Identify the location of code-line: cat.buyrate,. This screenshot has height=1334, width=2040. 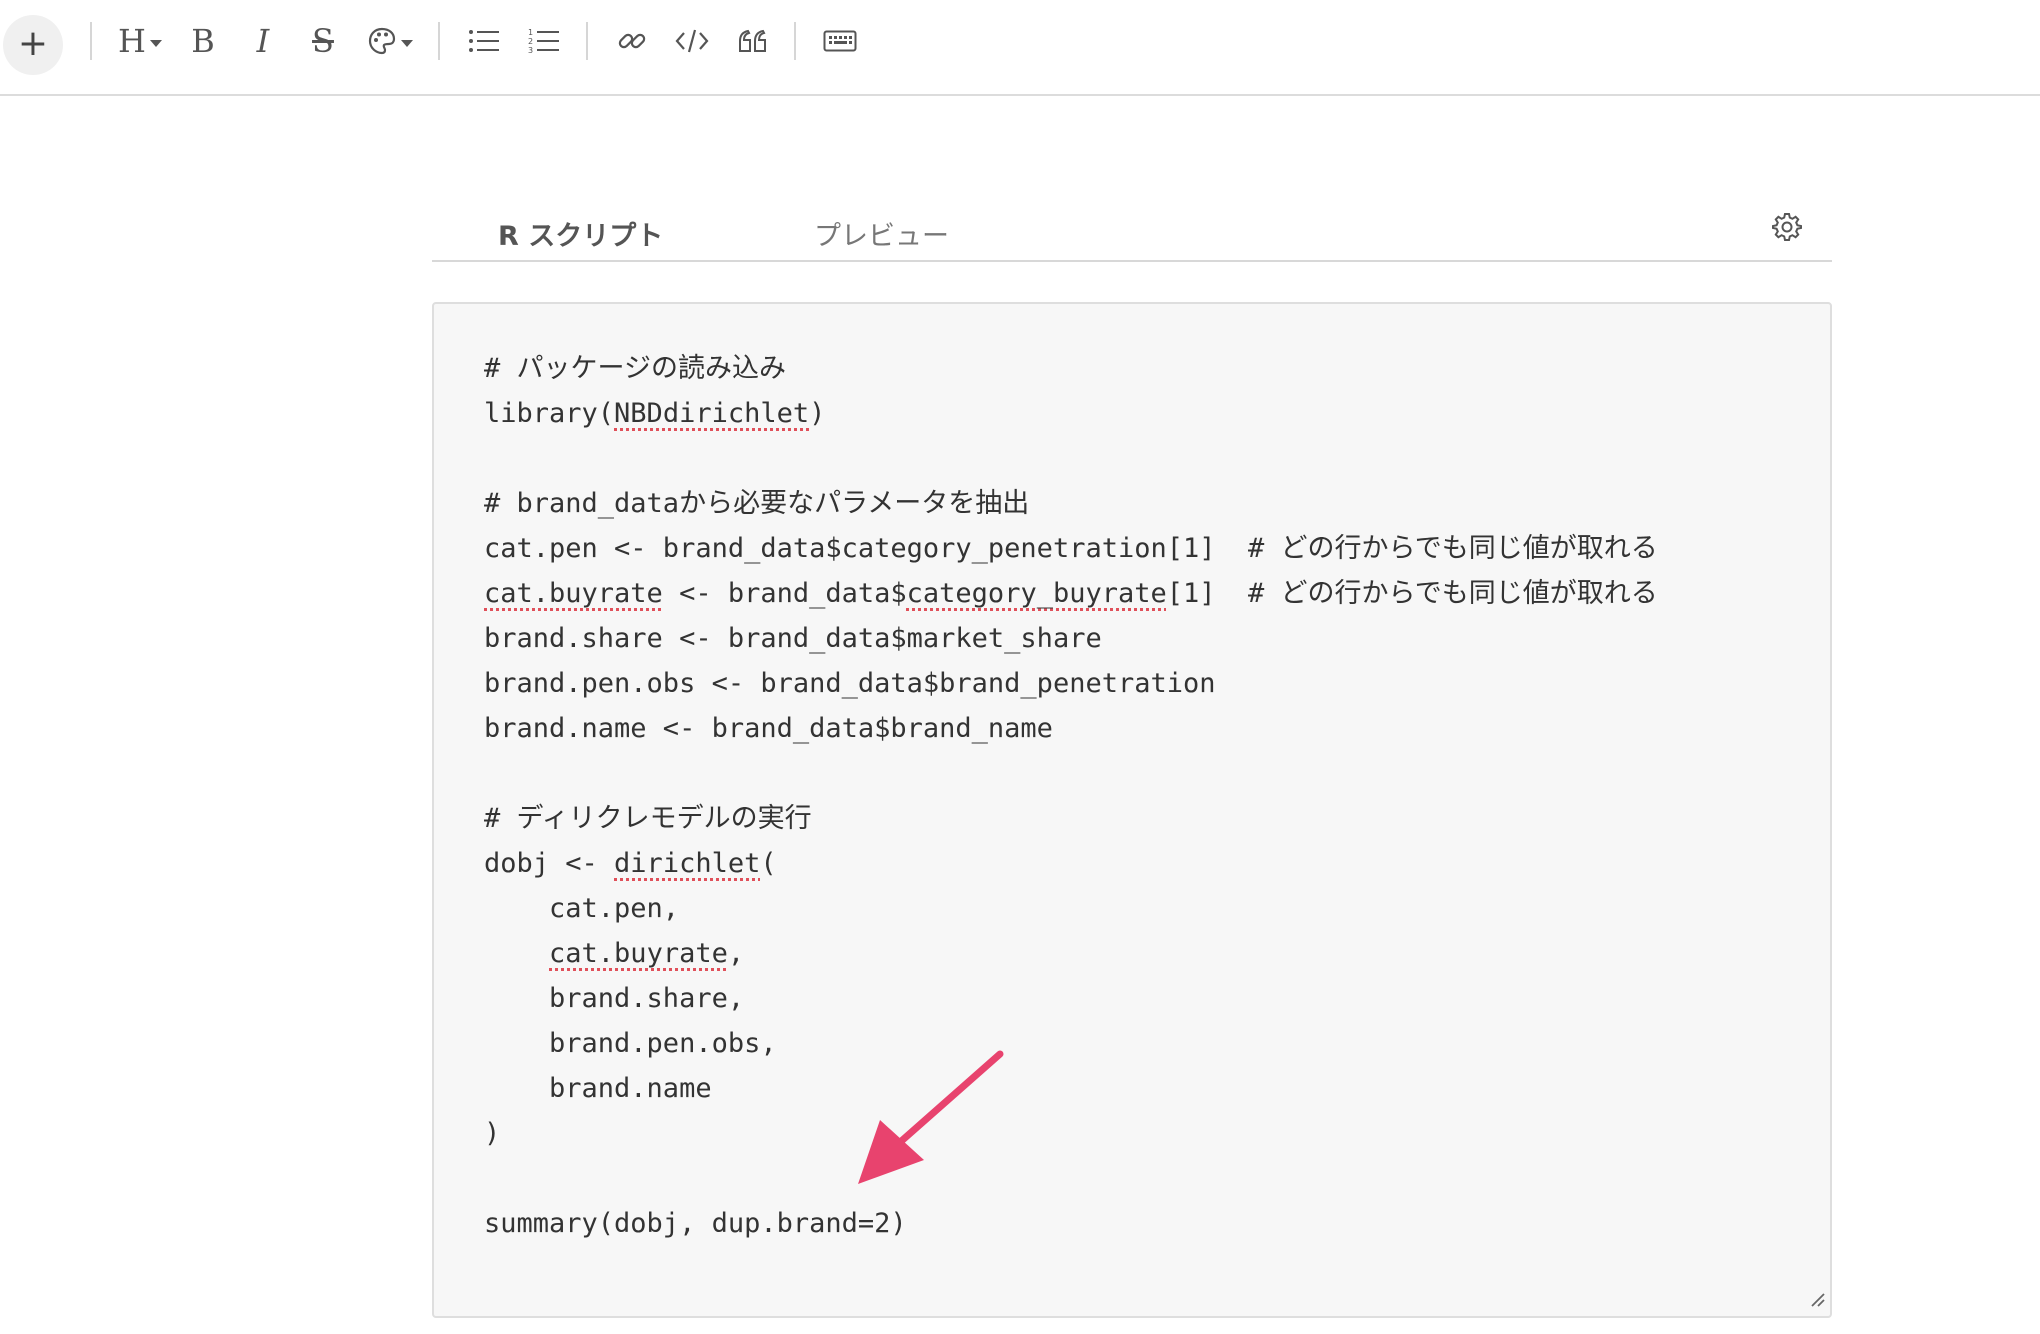
(1071, 953).